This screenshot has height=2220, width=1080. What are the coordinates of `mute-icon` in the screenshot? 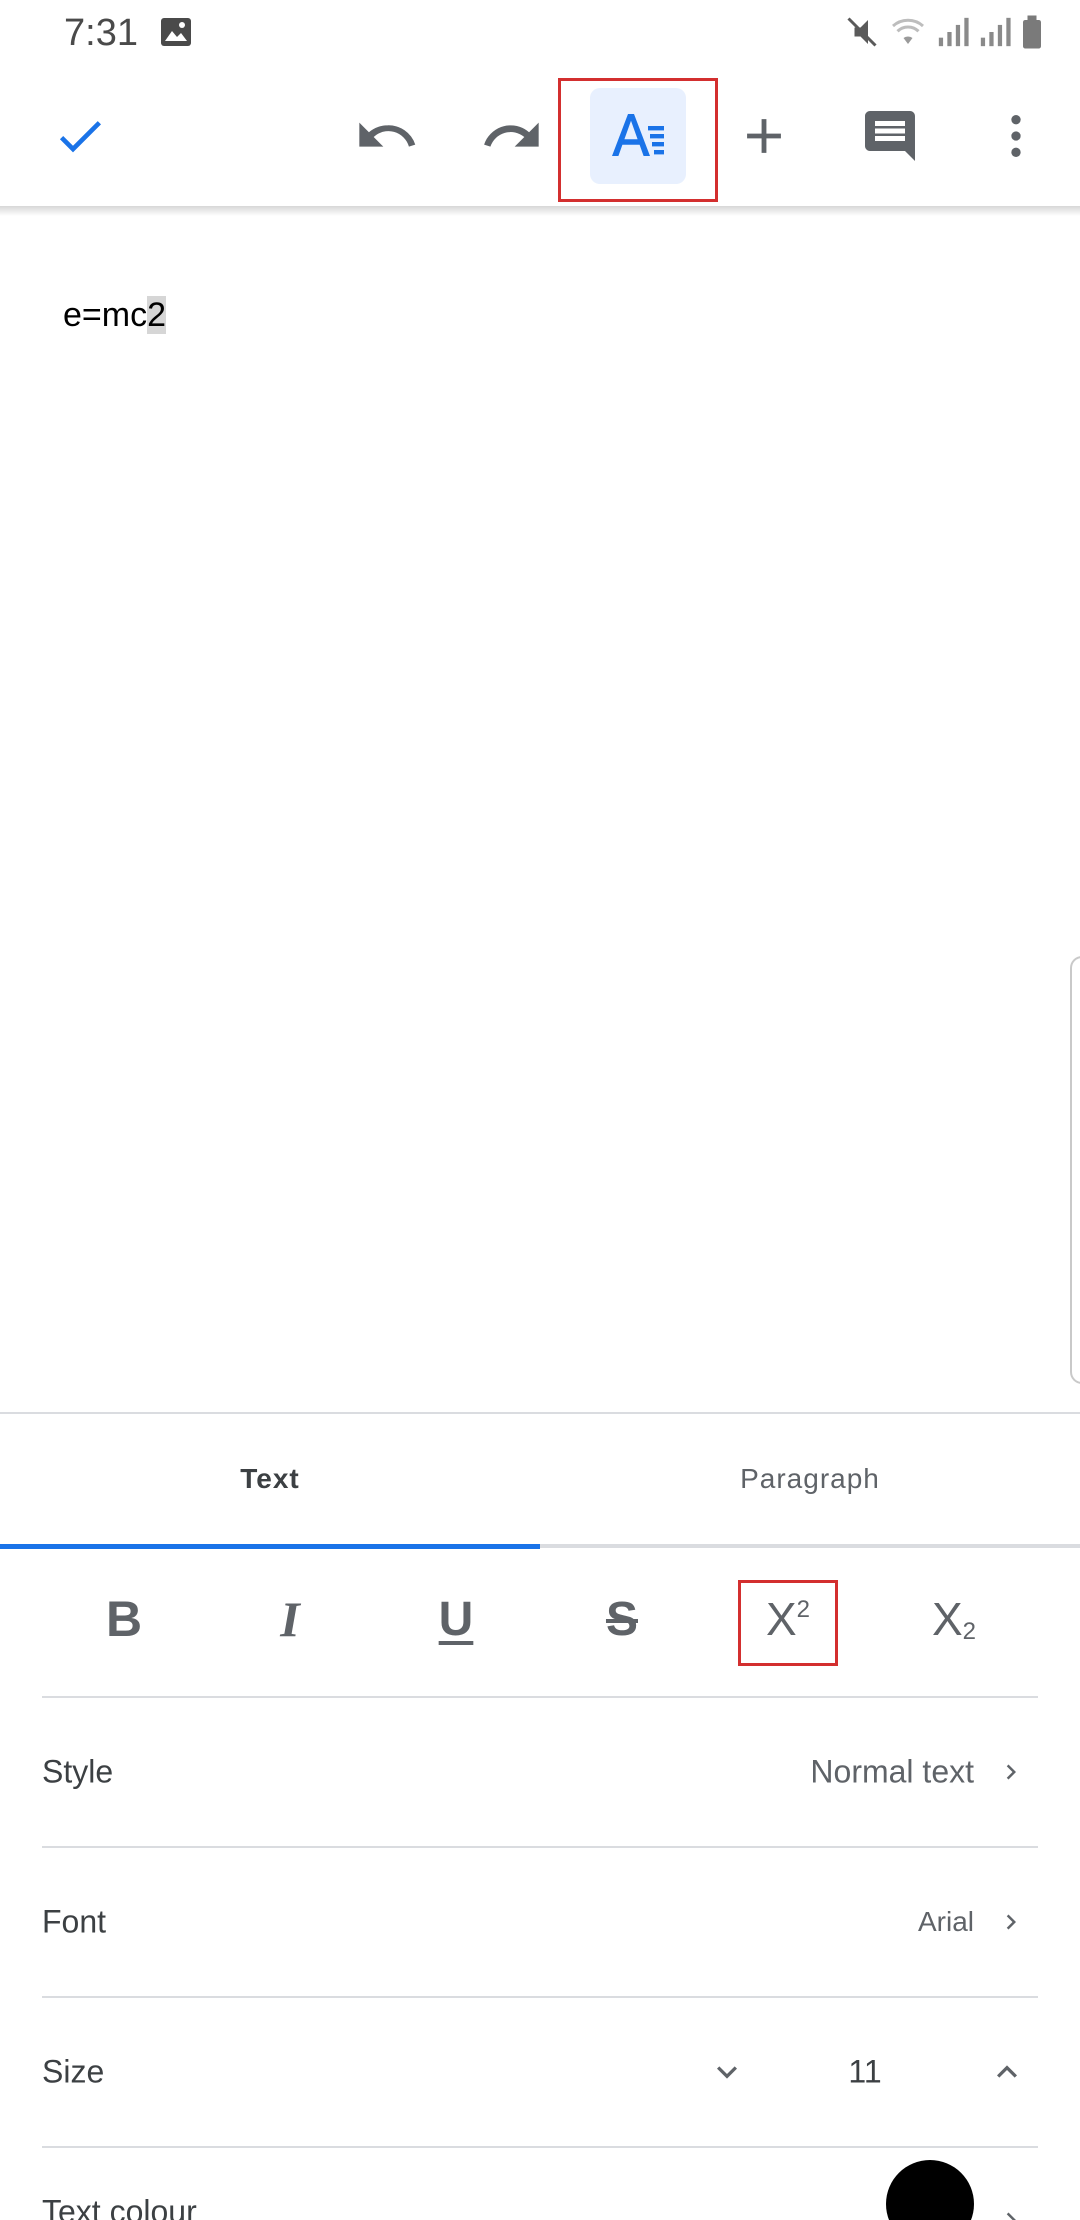 It's located at (862, 32).